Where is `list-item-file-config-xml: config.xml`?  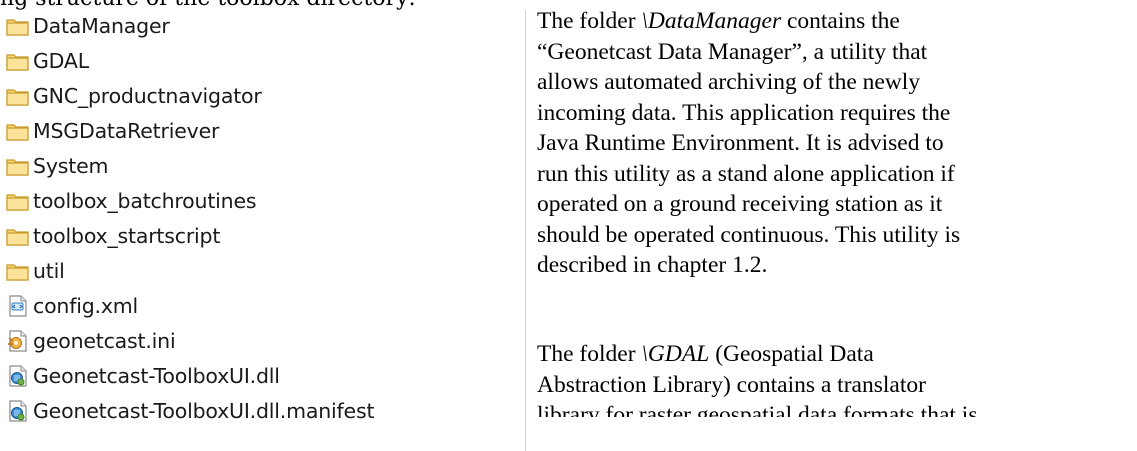 list-item-file-config-xml: config.xml is located at coordinates (72, 306).